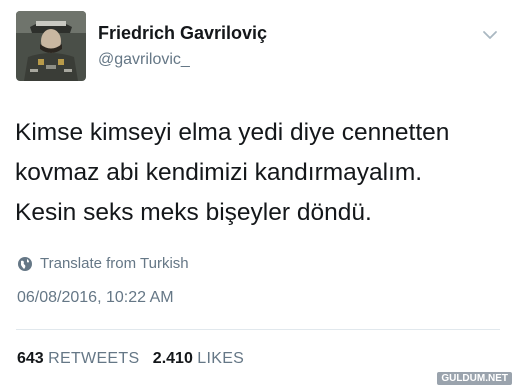  I want to click on tweet-text-line: Kimse kimseyi elma yedi diye cennetten, so click(232, 132).